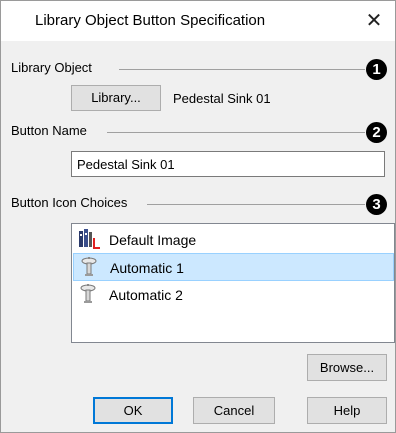 The height and width of the screenshot is (433, 396). What do you see at coordinates (347, 410) in the screenshot?
I see `help-button: Help` at bounding box center [347, 410].